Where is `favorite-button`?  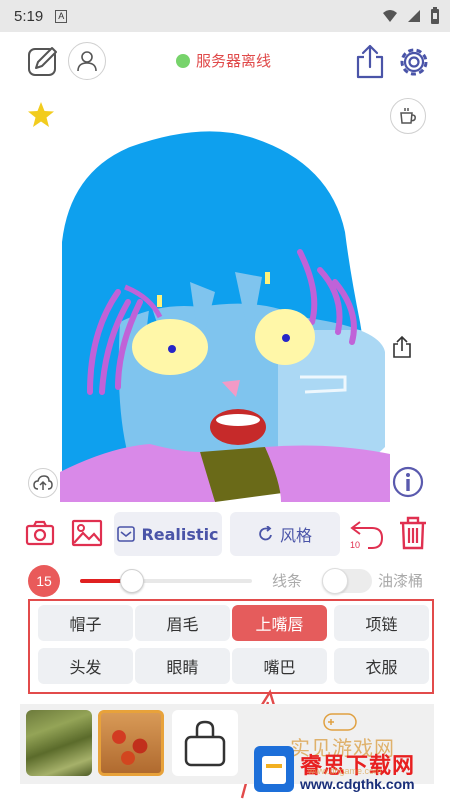 favorite-button is located at coordinates (41, 115).